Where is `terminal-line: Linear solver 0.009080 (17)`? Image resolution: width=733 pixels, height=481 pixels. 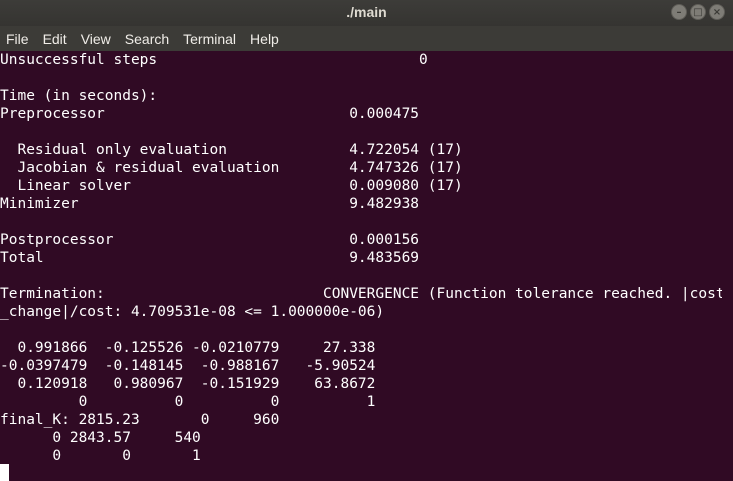 terminal-line: Linear solver 0.009080 (17) is located at coordinates (231, 186).